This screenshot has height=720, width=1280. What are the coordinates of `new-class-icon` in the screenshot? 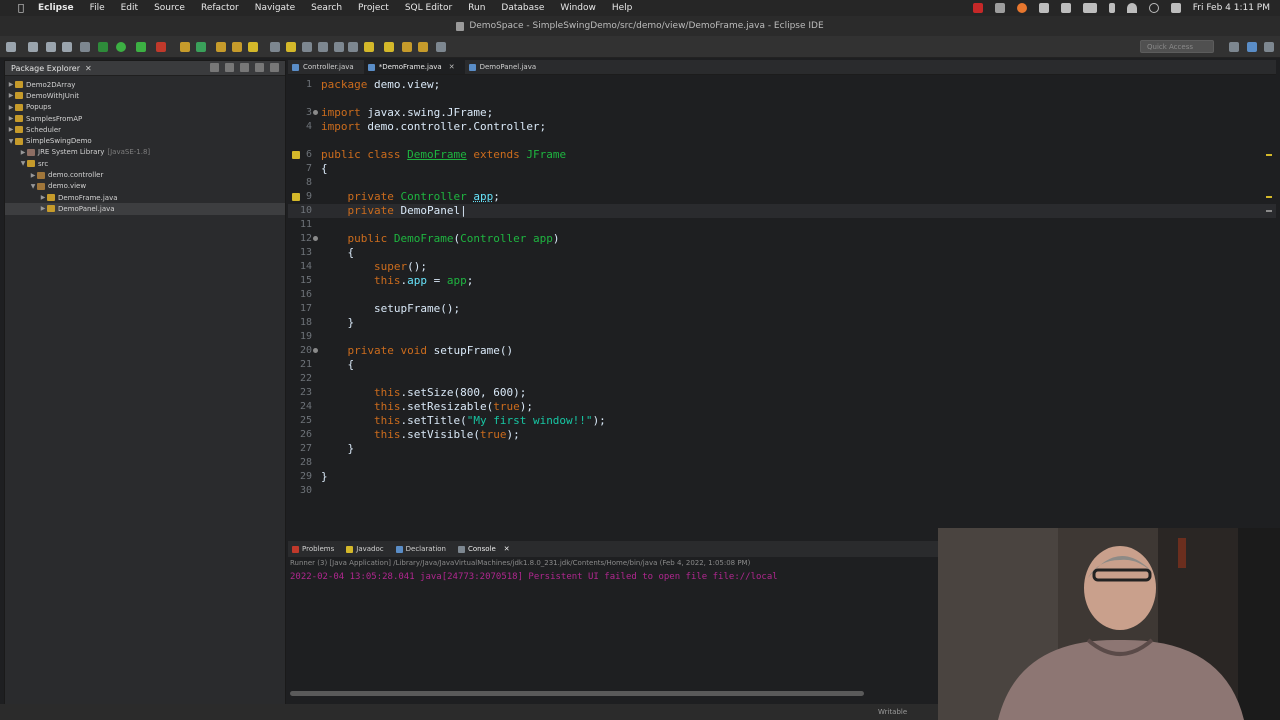 It's located at (221, 47).